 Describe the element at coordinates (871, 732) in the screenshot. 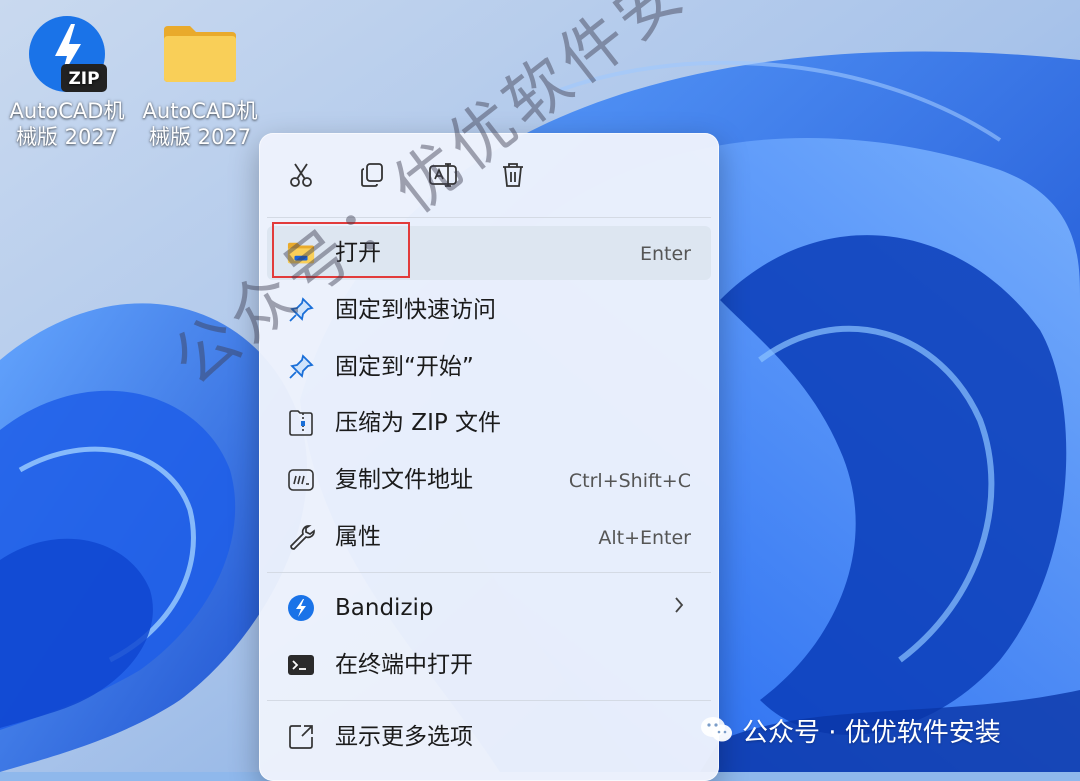

I see `wechat-watermark-text: 公众号 · 优优软件安装` at that location.